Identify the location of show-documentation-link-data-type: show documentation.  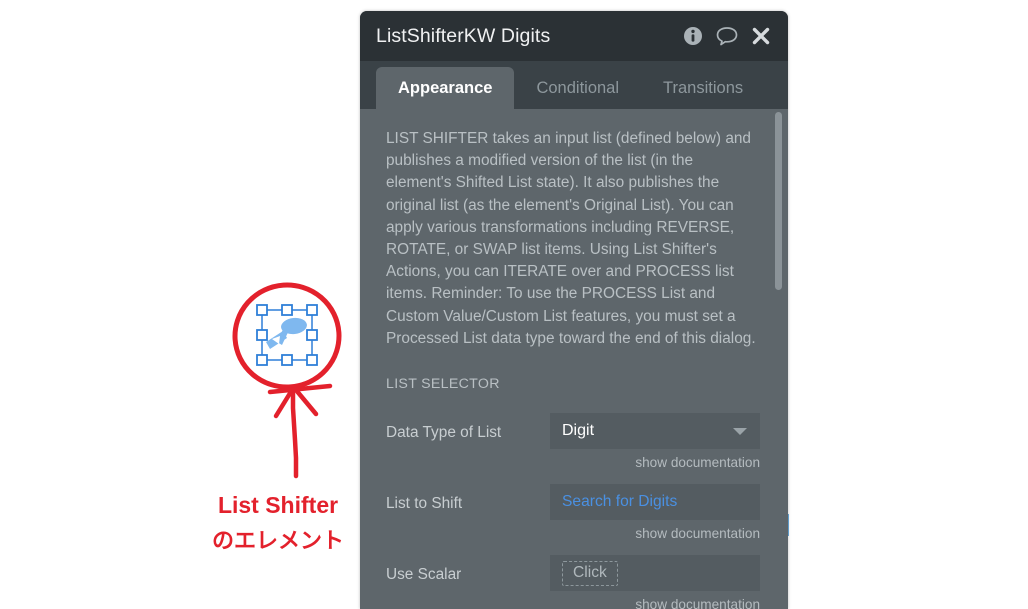
(655, 462).